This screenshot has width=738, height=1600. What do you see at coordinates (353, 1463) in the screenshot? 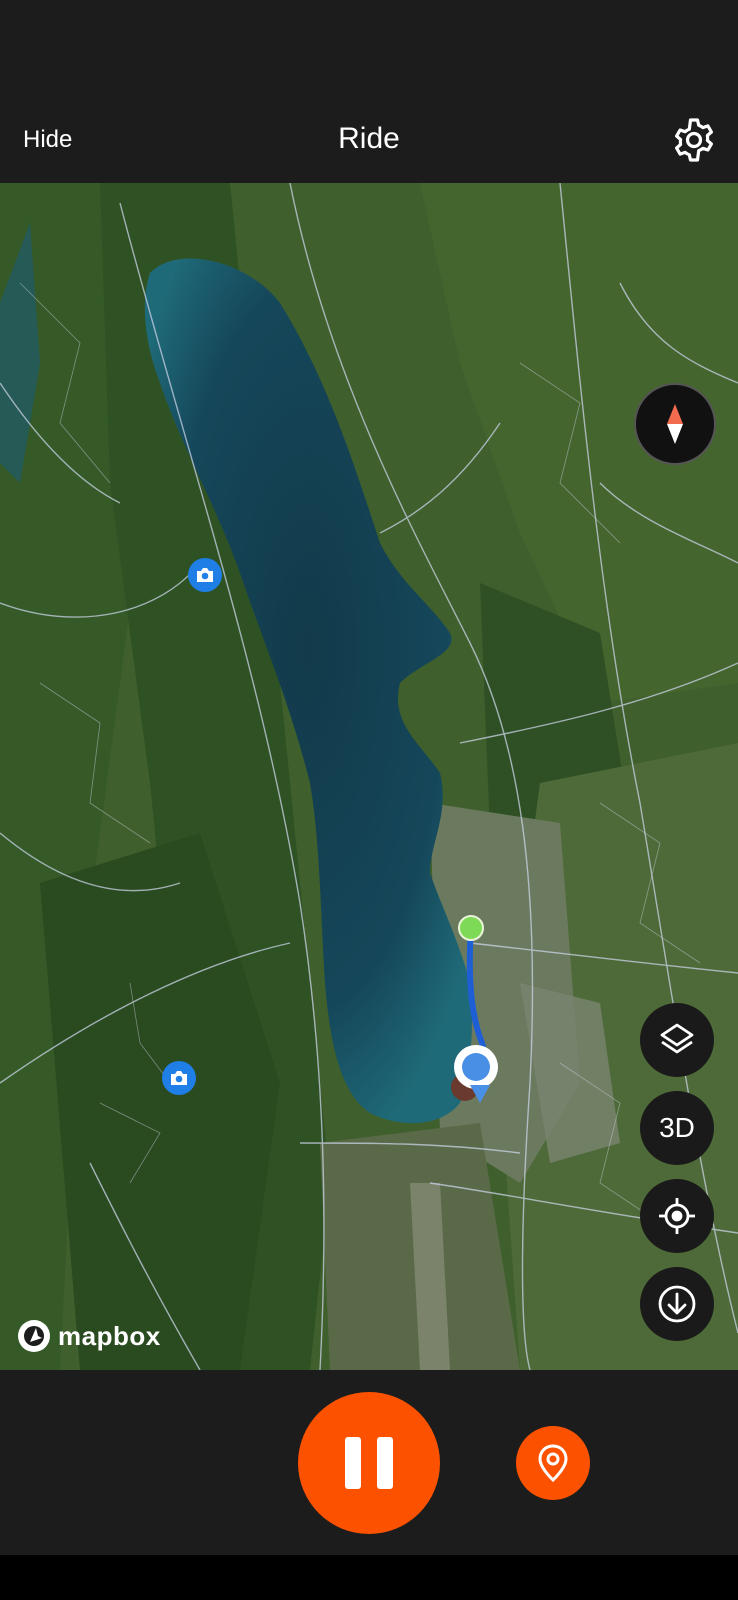
I see `pause-icon` at bounding box center [353, 1463].